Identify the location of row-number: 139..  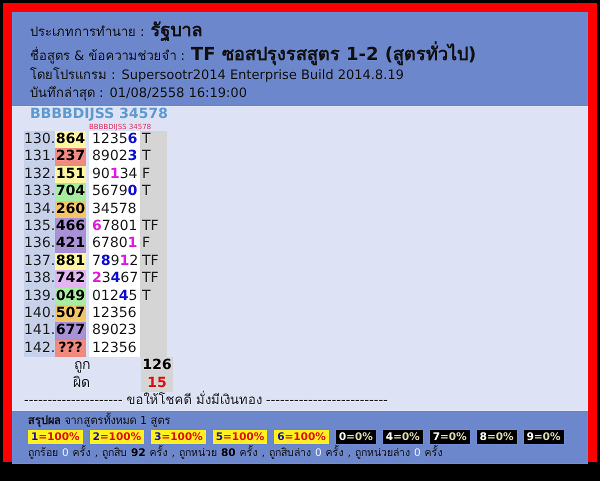
(39, 297).